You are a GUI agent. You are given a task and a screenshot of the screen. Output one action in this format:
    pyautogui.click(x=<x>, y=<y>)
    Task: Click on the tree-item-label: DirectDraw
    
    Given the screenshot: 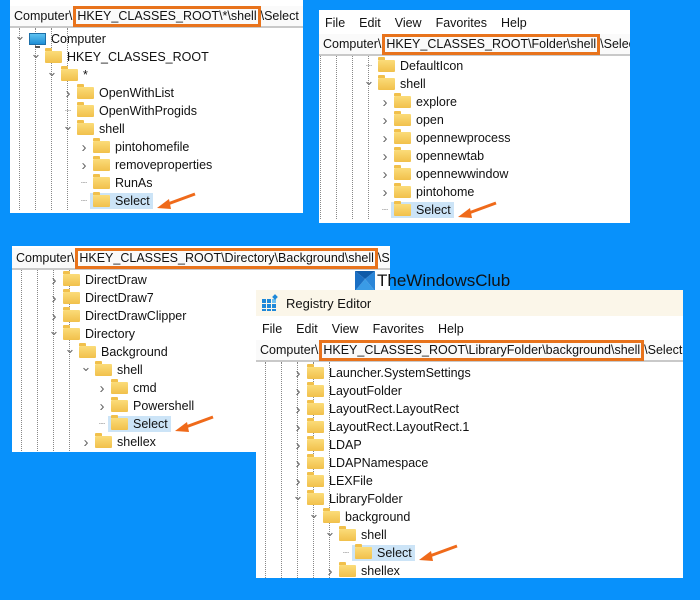 What is the action you would take?
    pyautogui.click(x=116, y=280)
    